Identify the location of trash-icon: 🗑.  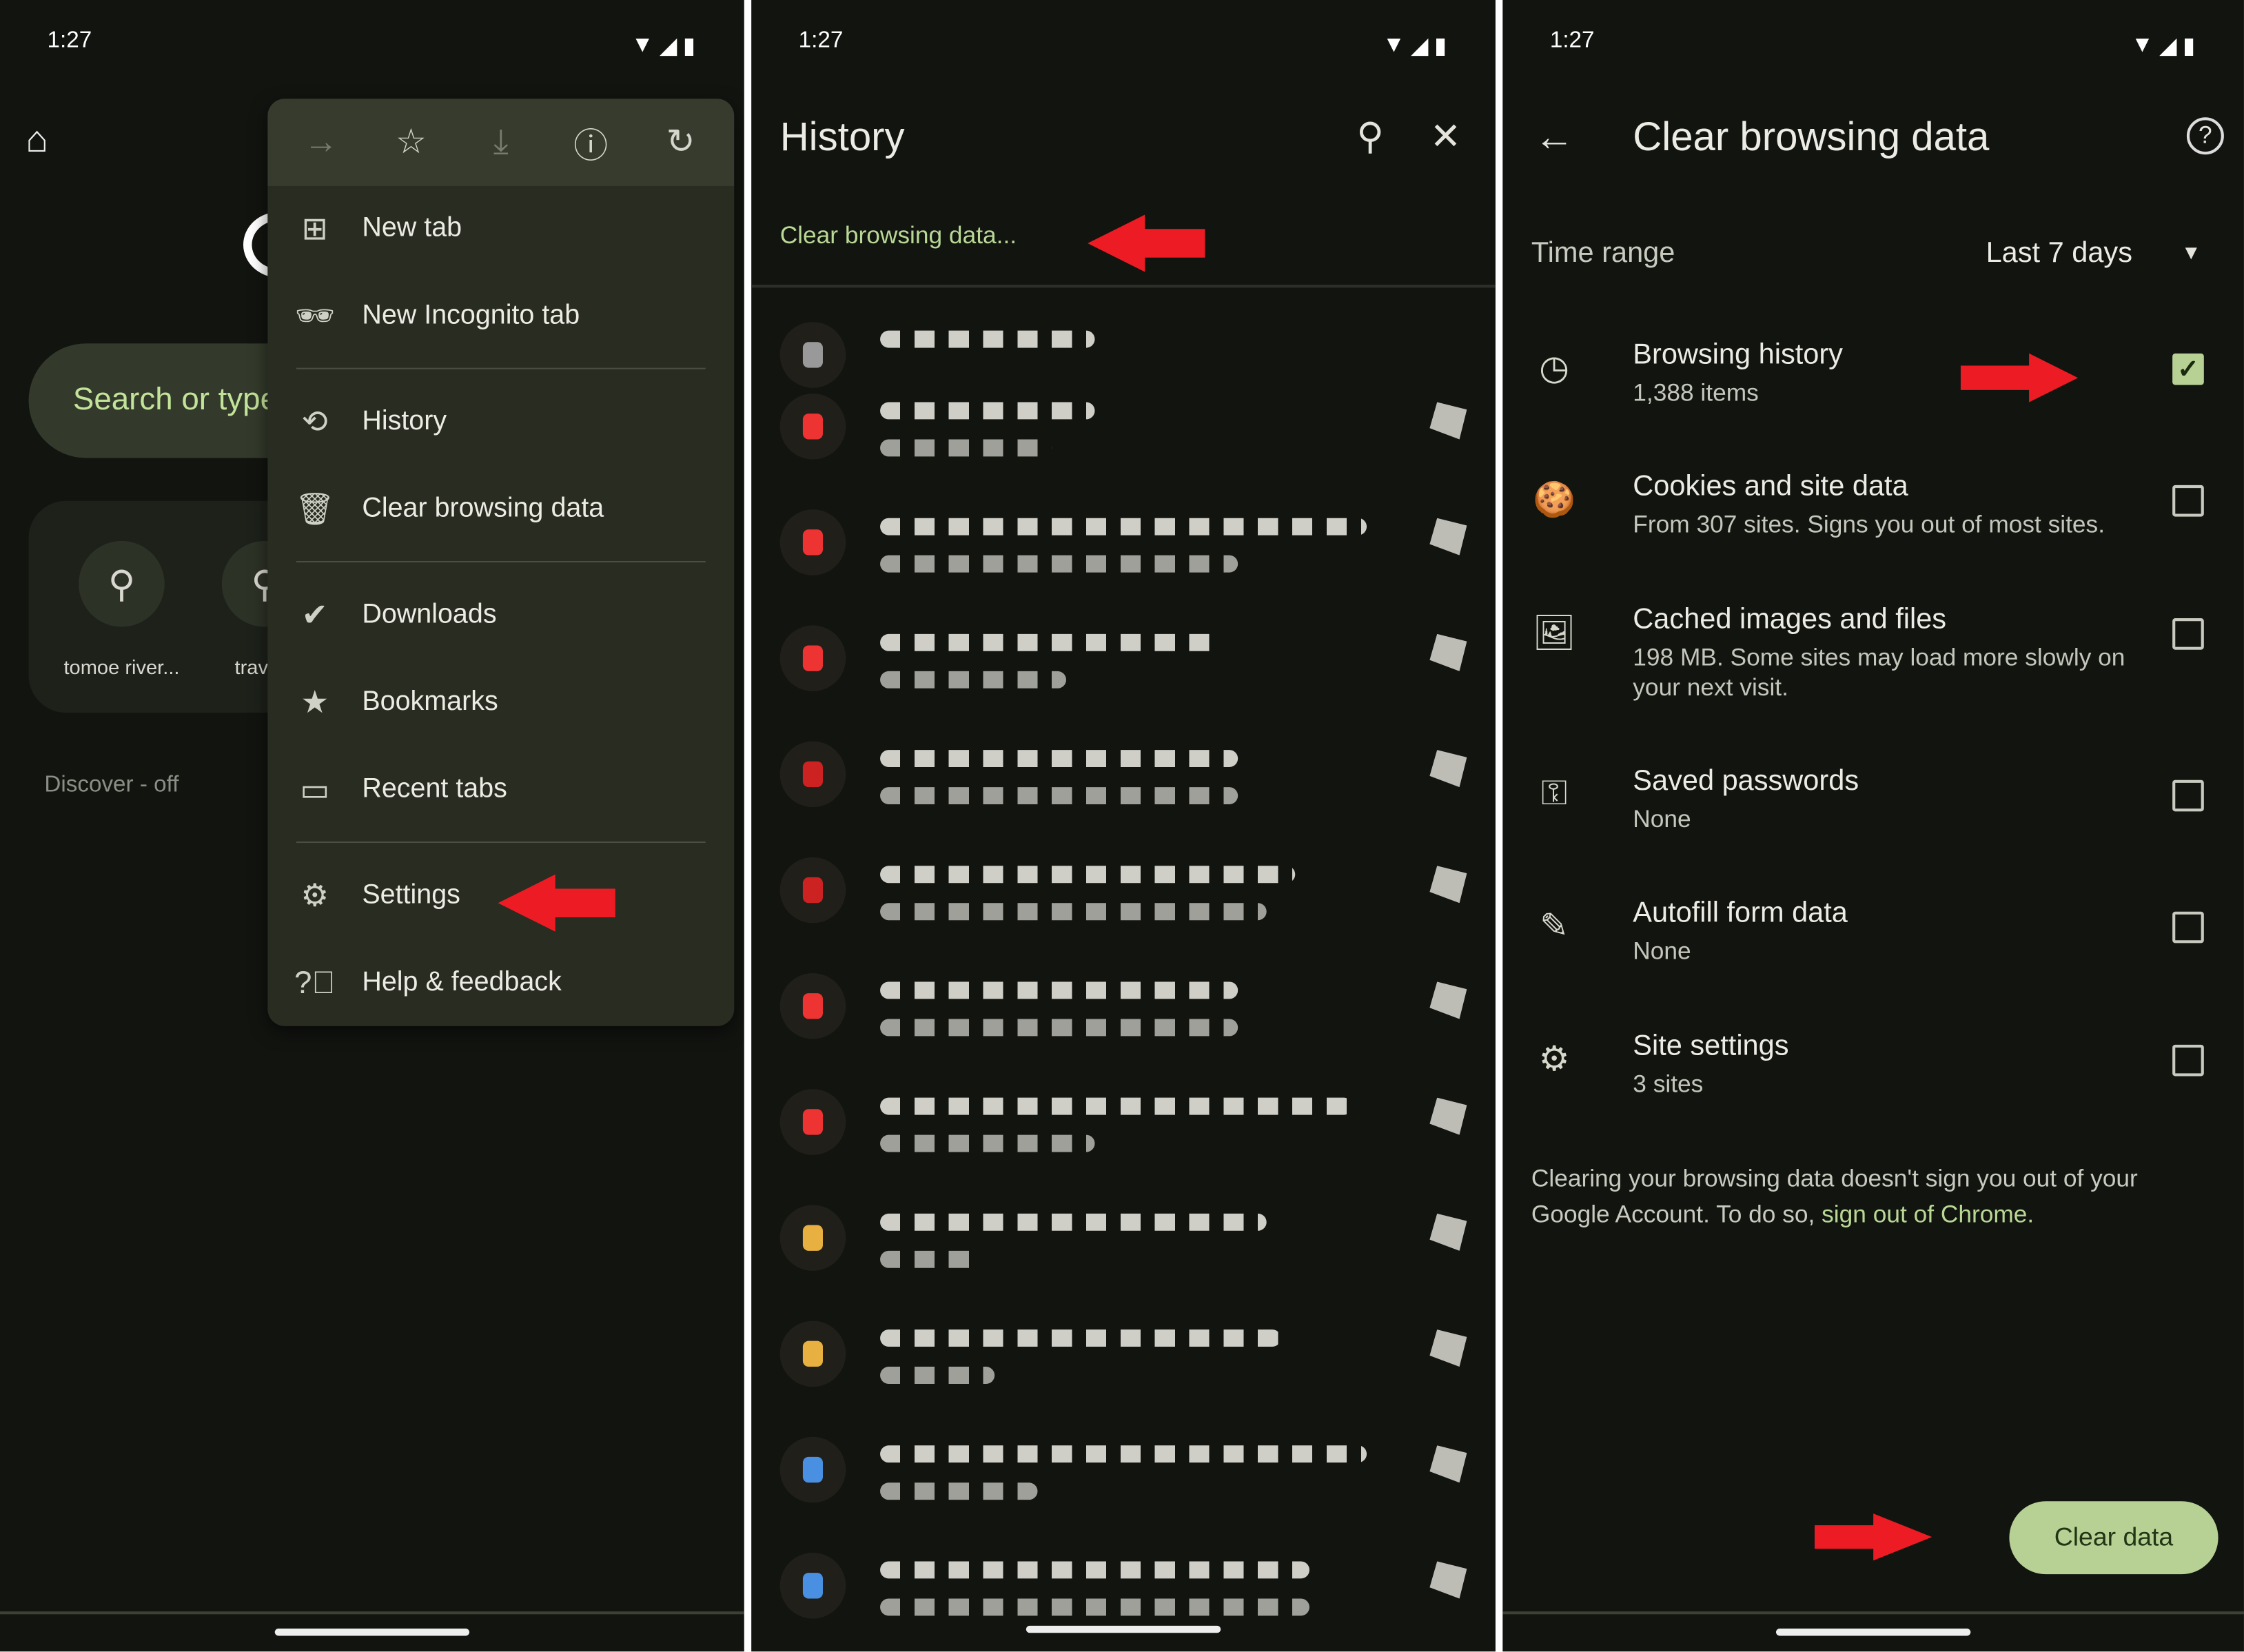
(314, 509).